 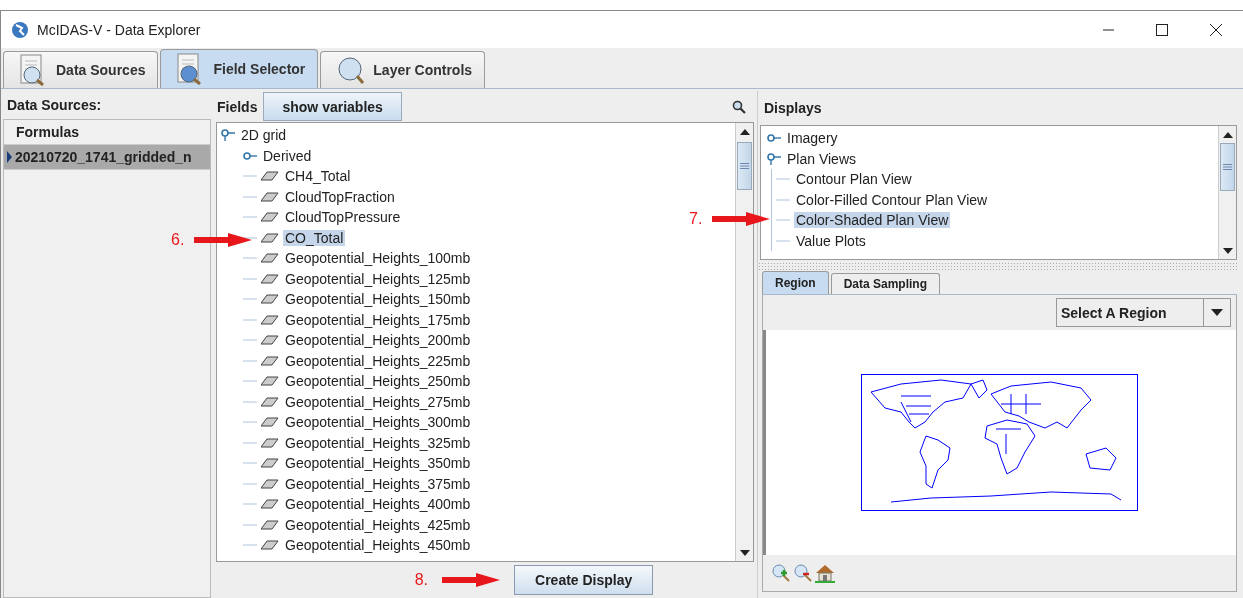 I want to click on tab: Data Sources, so click(x=81, y=69).